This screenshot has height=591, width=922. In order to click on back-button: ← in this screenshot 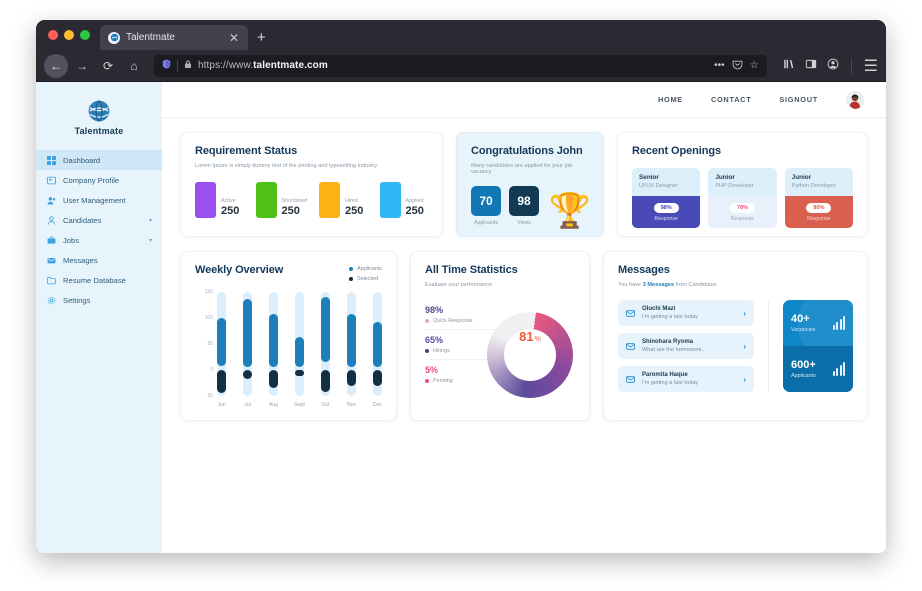, I will do `click(56, 65)`.